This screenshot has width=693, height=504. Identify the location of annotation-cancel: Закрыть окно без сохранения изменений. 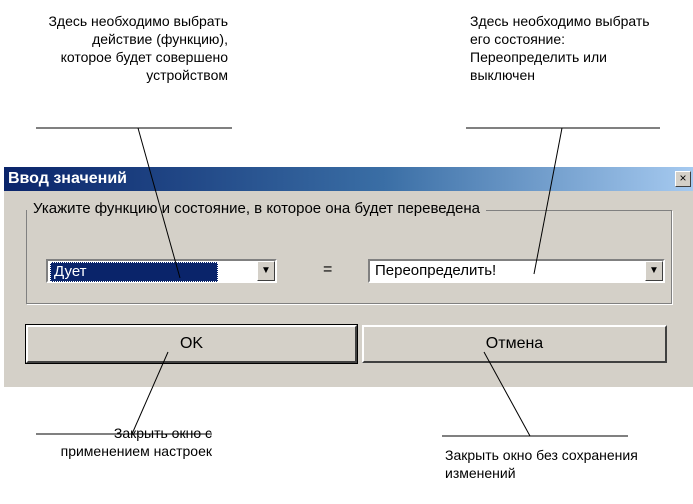
(541, 464).